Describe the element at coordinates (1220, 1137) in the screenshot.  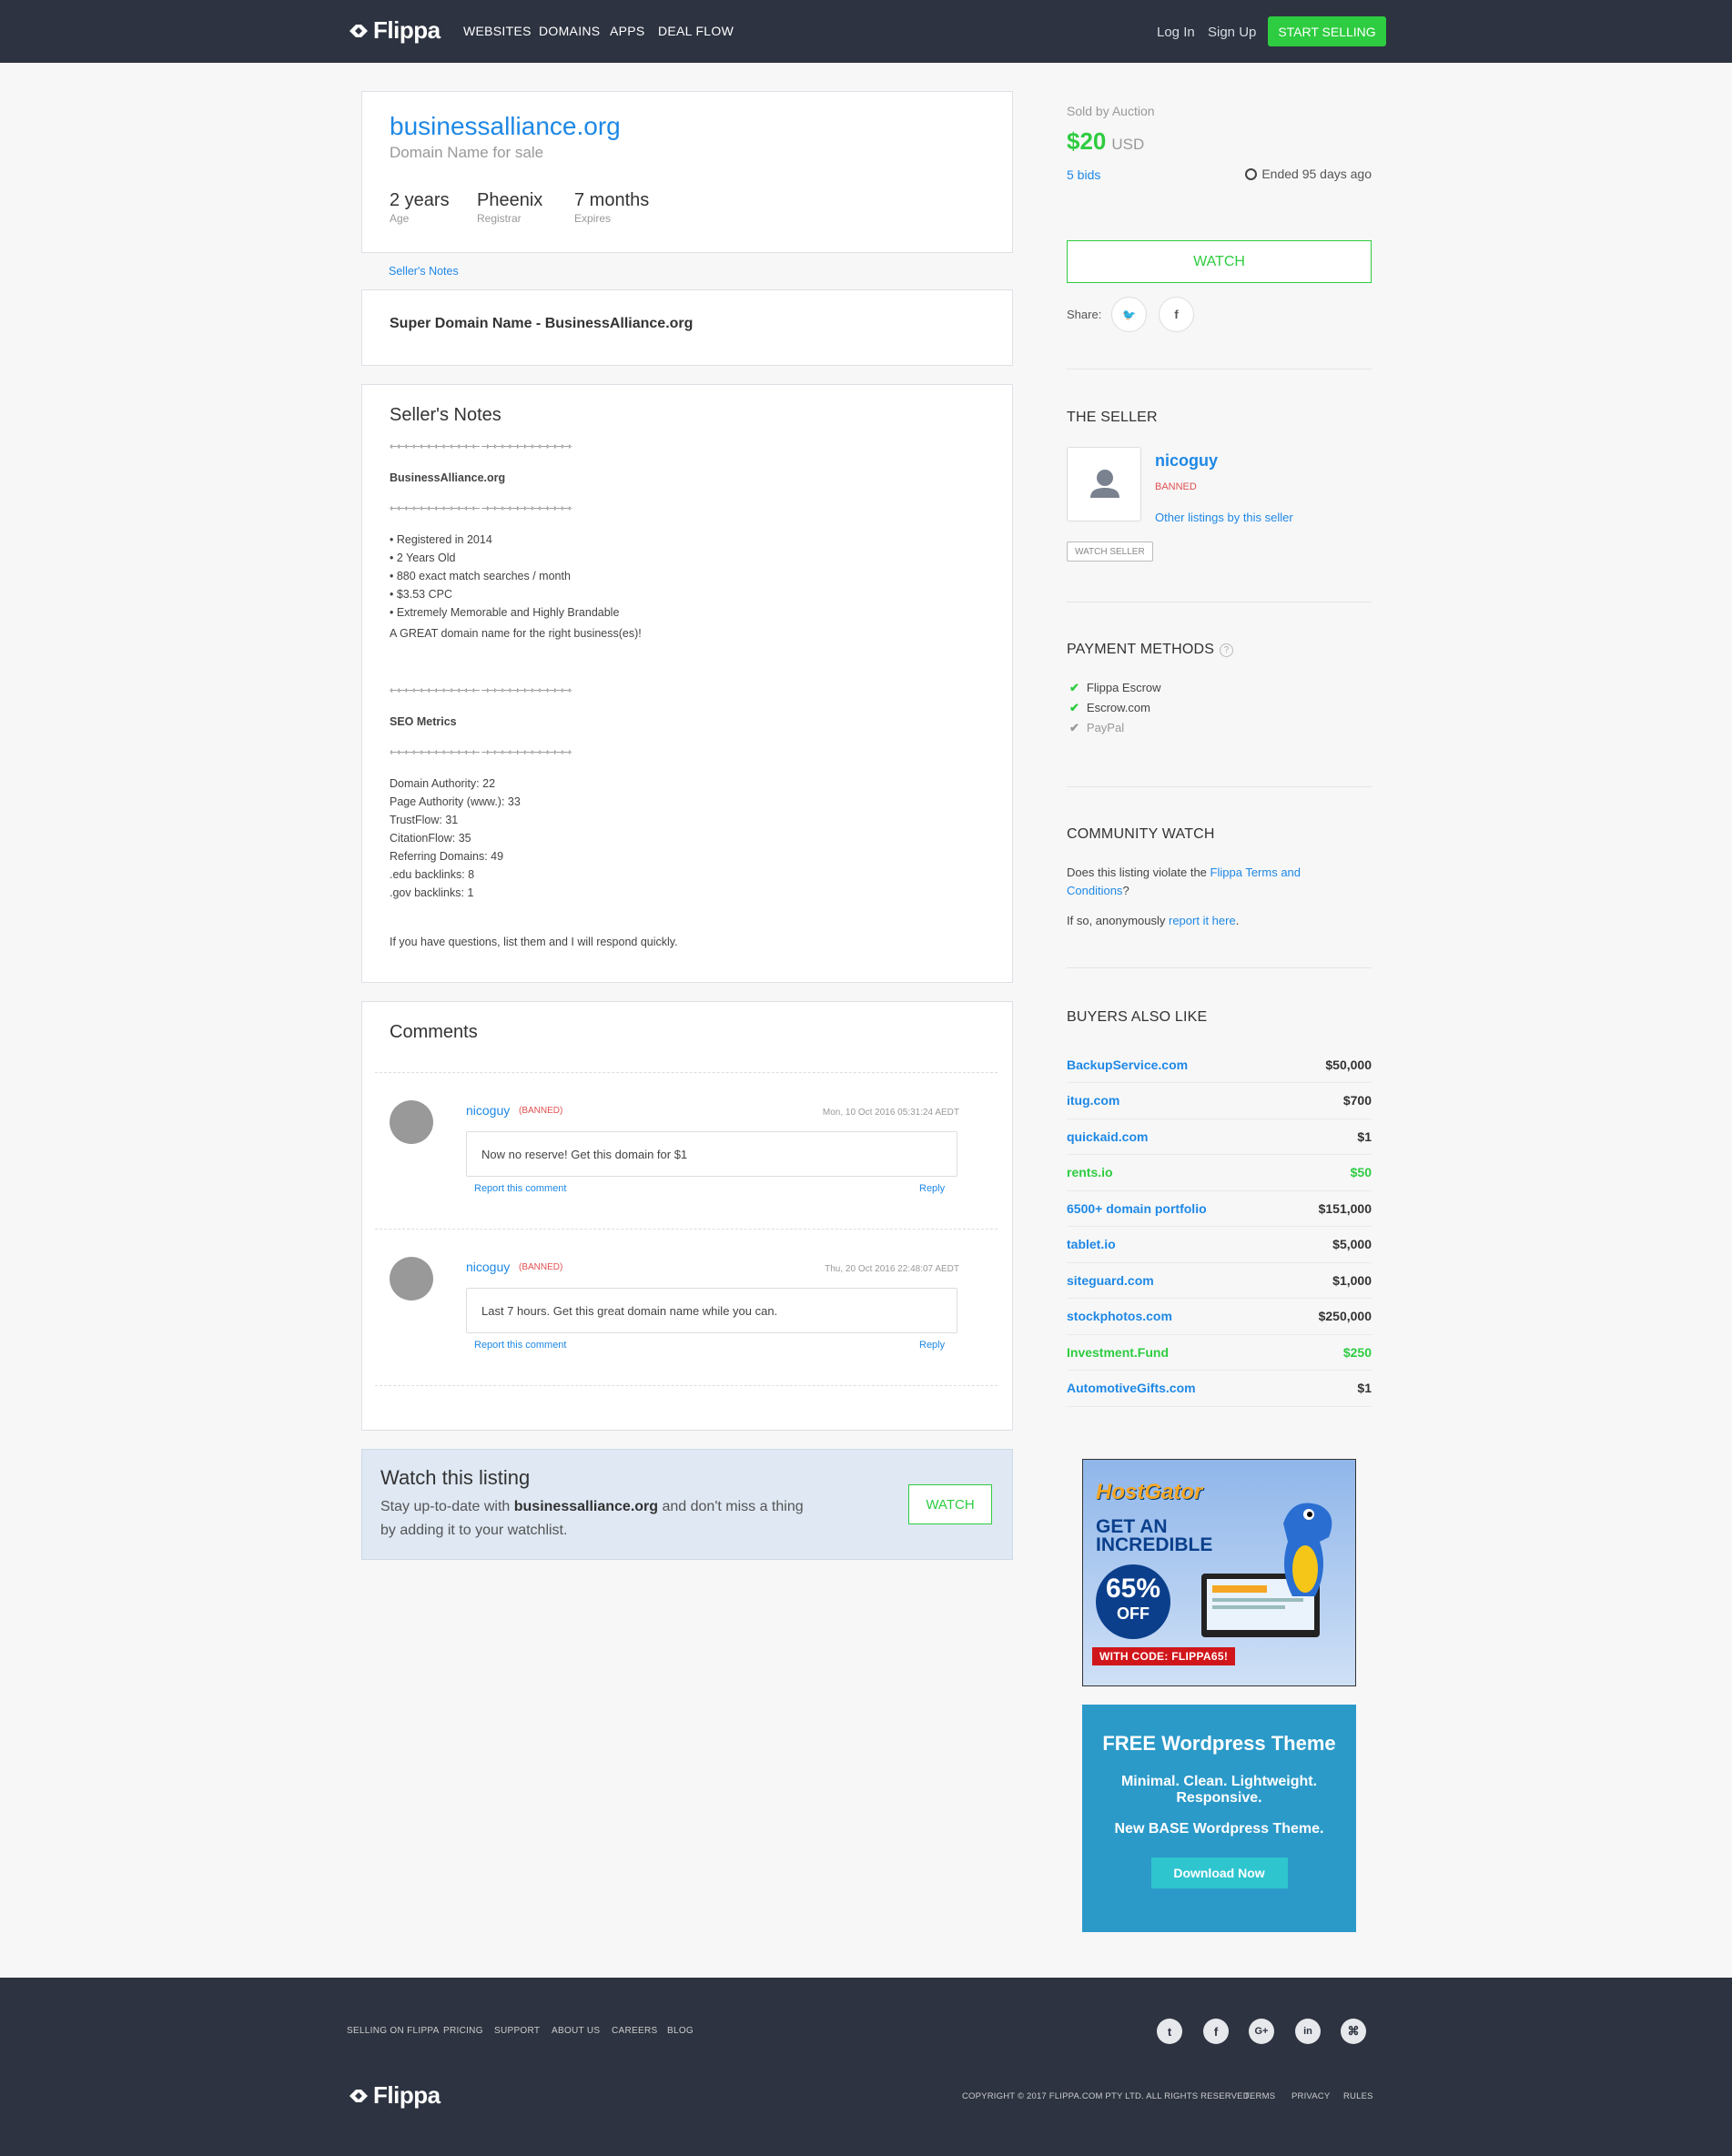
I see `buyers-list-item: quickaid.com $1` at that location.